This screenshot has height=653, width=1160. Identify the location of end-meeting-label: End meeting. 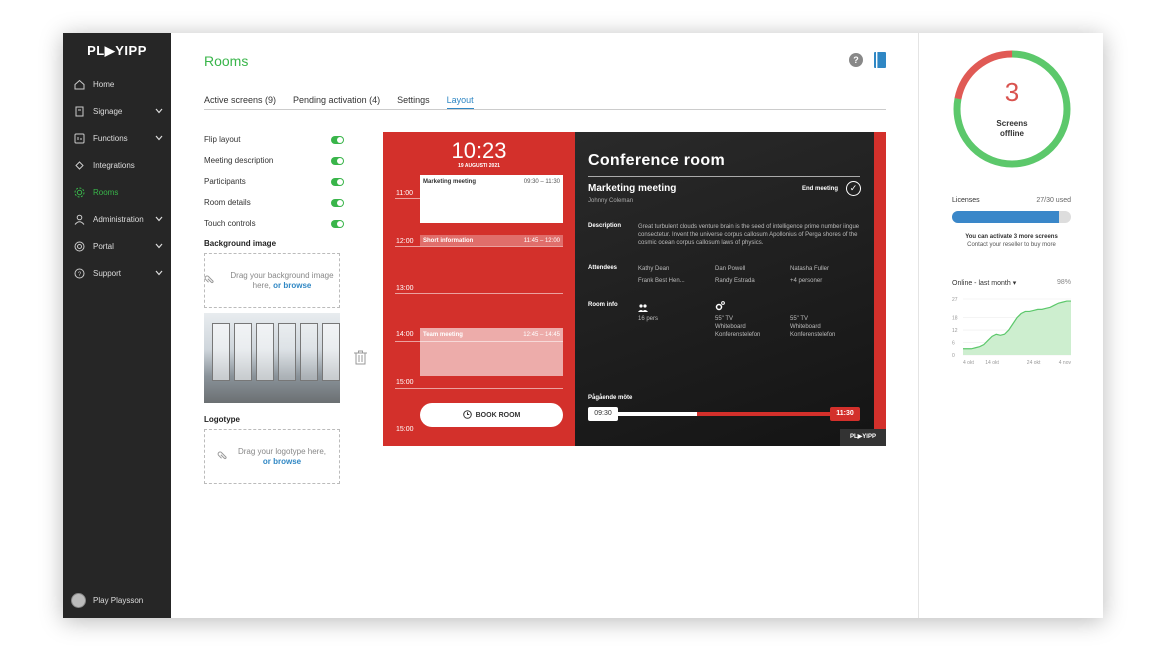
(820, 189).